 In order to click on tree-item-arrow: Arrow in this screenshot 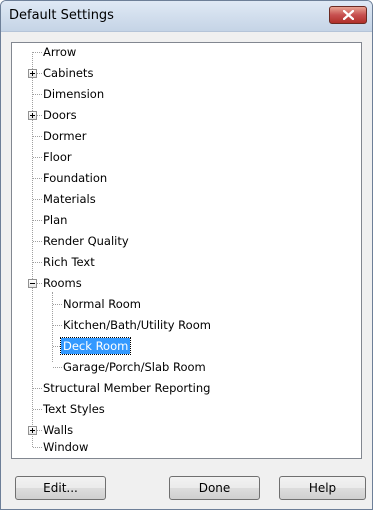, I will do `click(59, 52)`.